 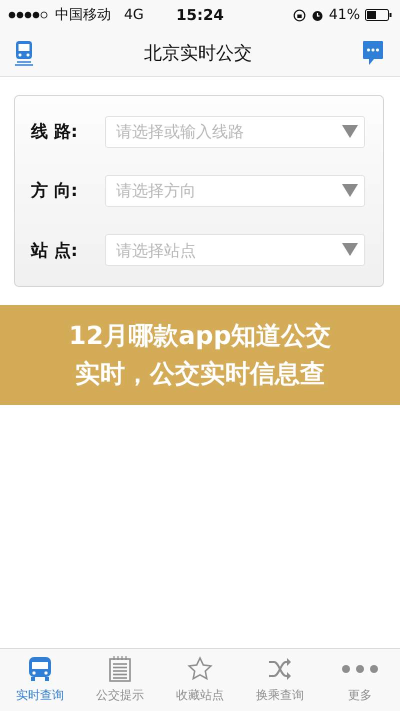 I want to click on field-label: 方 向:, so click(x=55, y=191).